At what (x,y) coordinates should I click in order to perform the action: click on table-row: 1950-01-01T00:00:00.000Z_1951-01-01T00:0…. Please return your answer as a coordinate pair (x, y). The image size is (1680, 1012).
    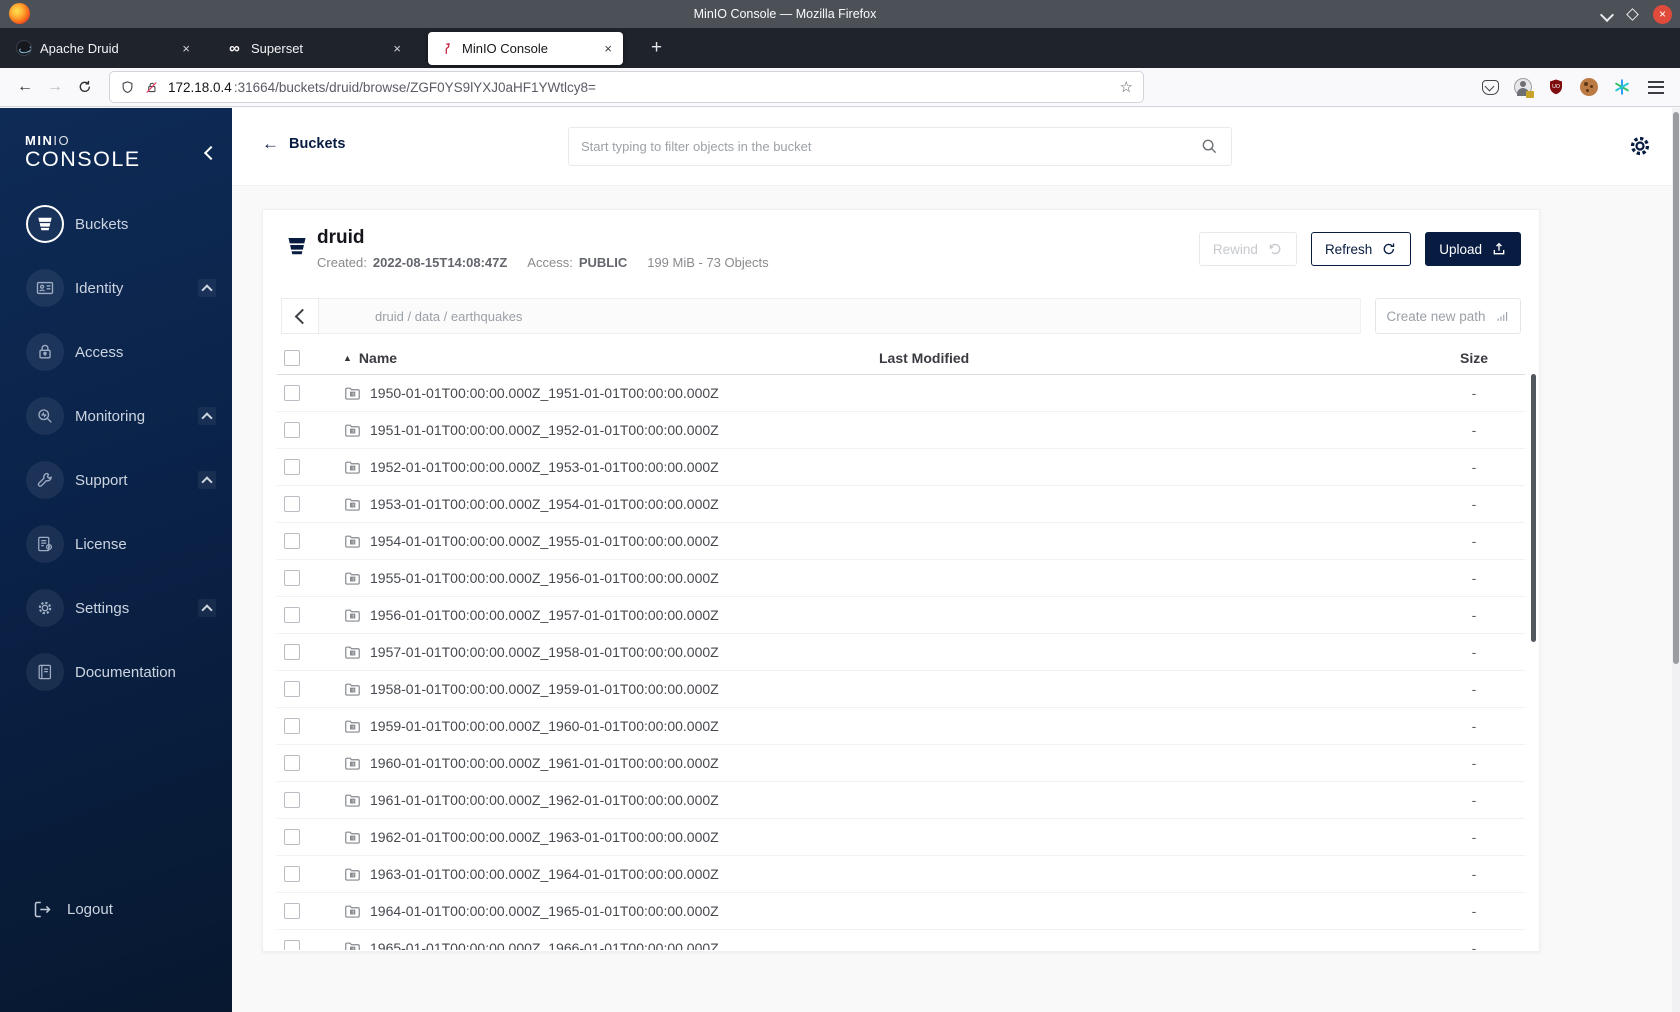
    Looking at the image, I should click on (901, 393).